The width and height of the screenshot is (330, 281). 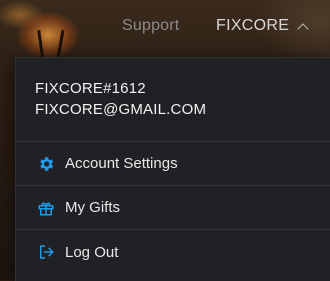 What do you see at coordinates (92, 207) in the screenshot?
I see `menu-item-label: My Gifts` at bounding box center [92, 207].